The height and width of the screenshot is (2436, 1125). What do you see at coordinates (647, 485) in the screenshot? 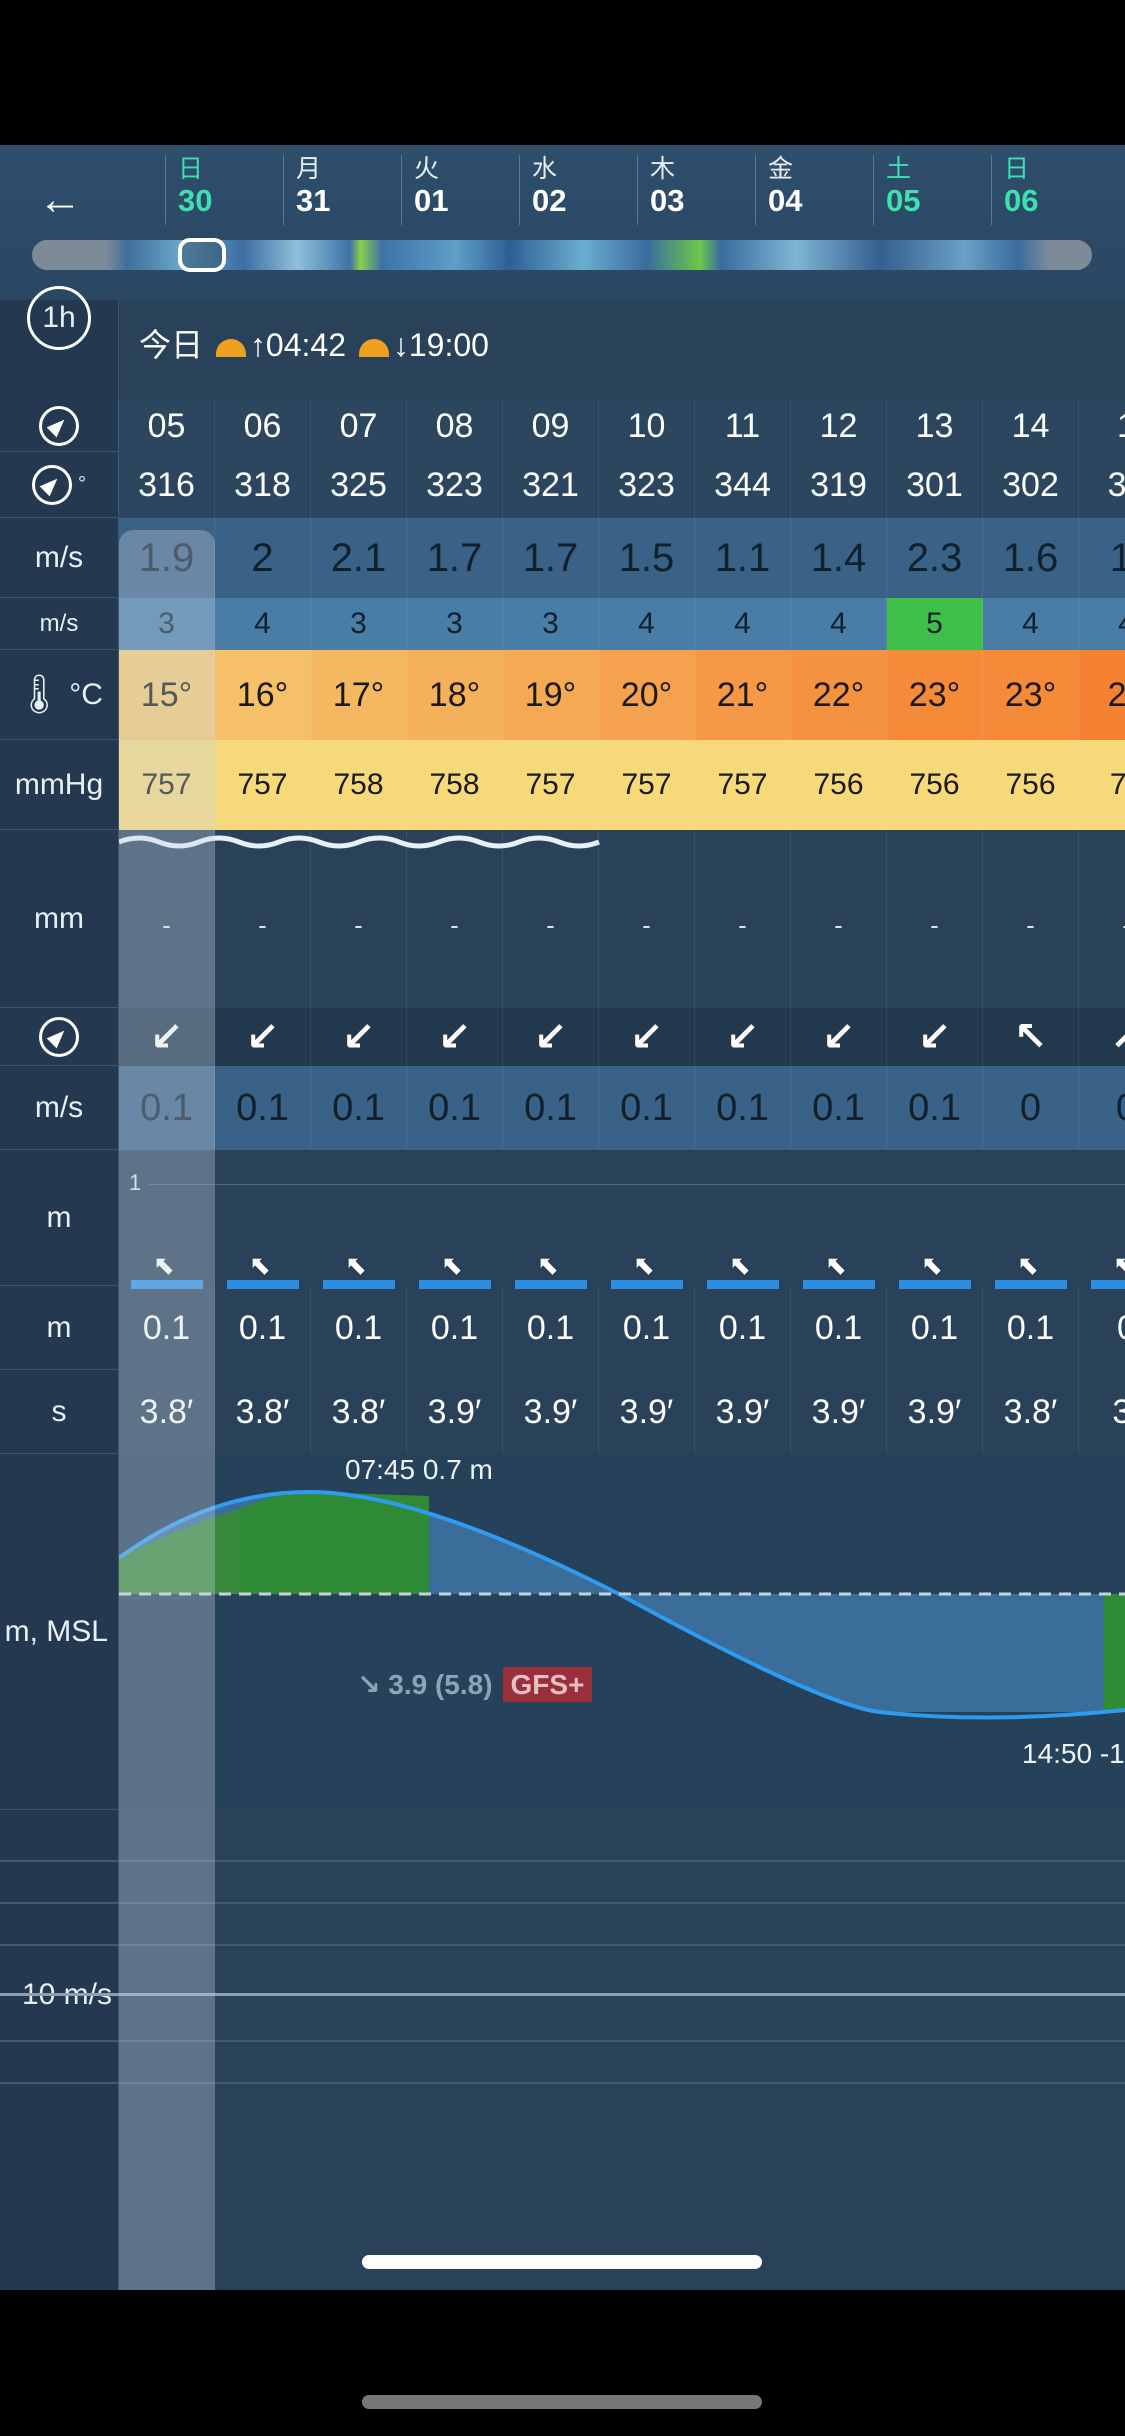
I see `cell-deg: 323` at bounding box center [647, 485].